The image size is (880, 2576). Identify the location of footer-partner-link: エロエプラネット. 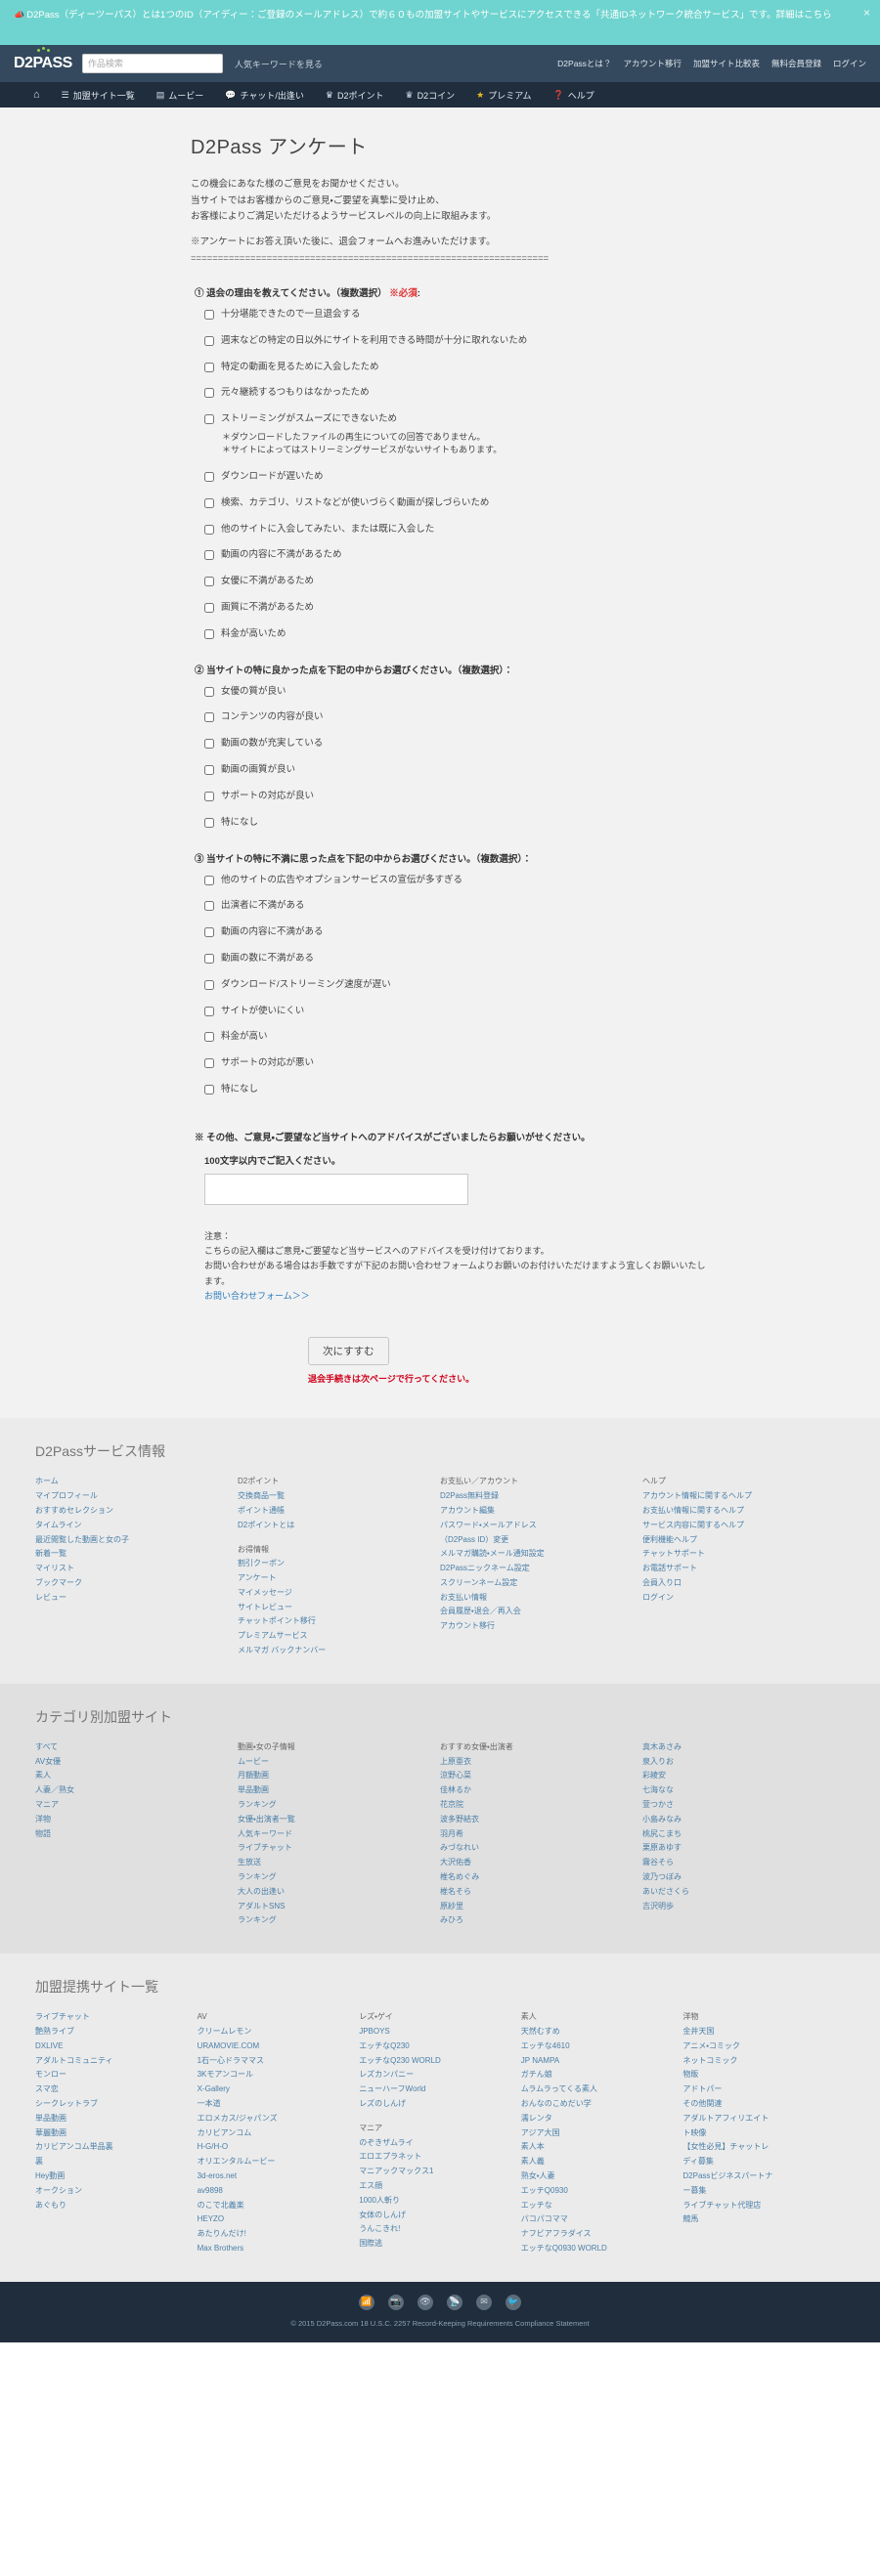
(434, 2158).